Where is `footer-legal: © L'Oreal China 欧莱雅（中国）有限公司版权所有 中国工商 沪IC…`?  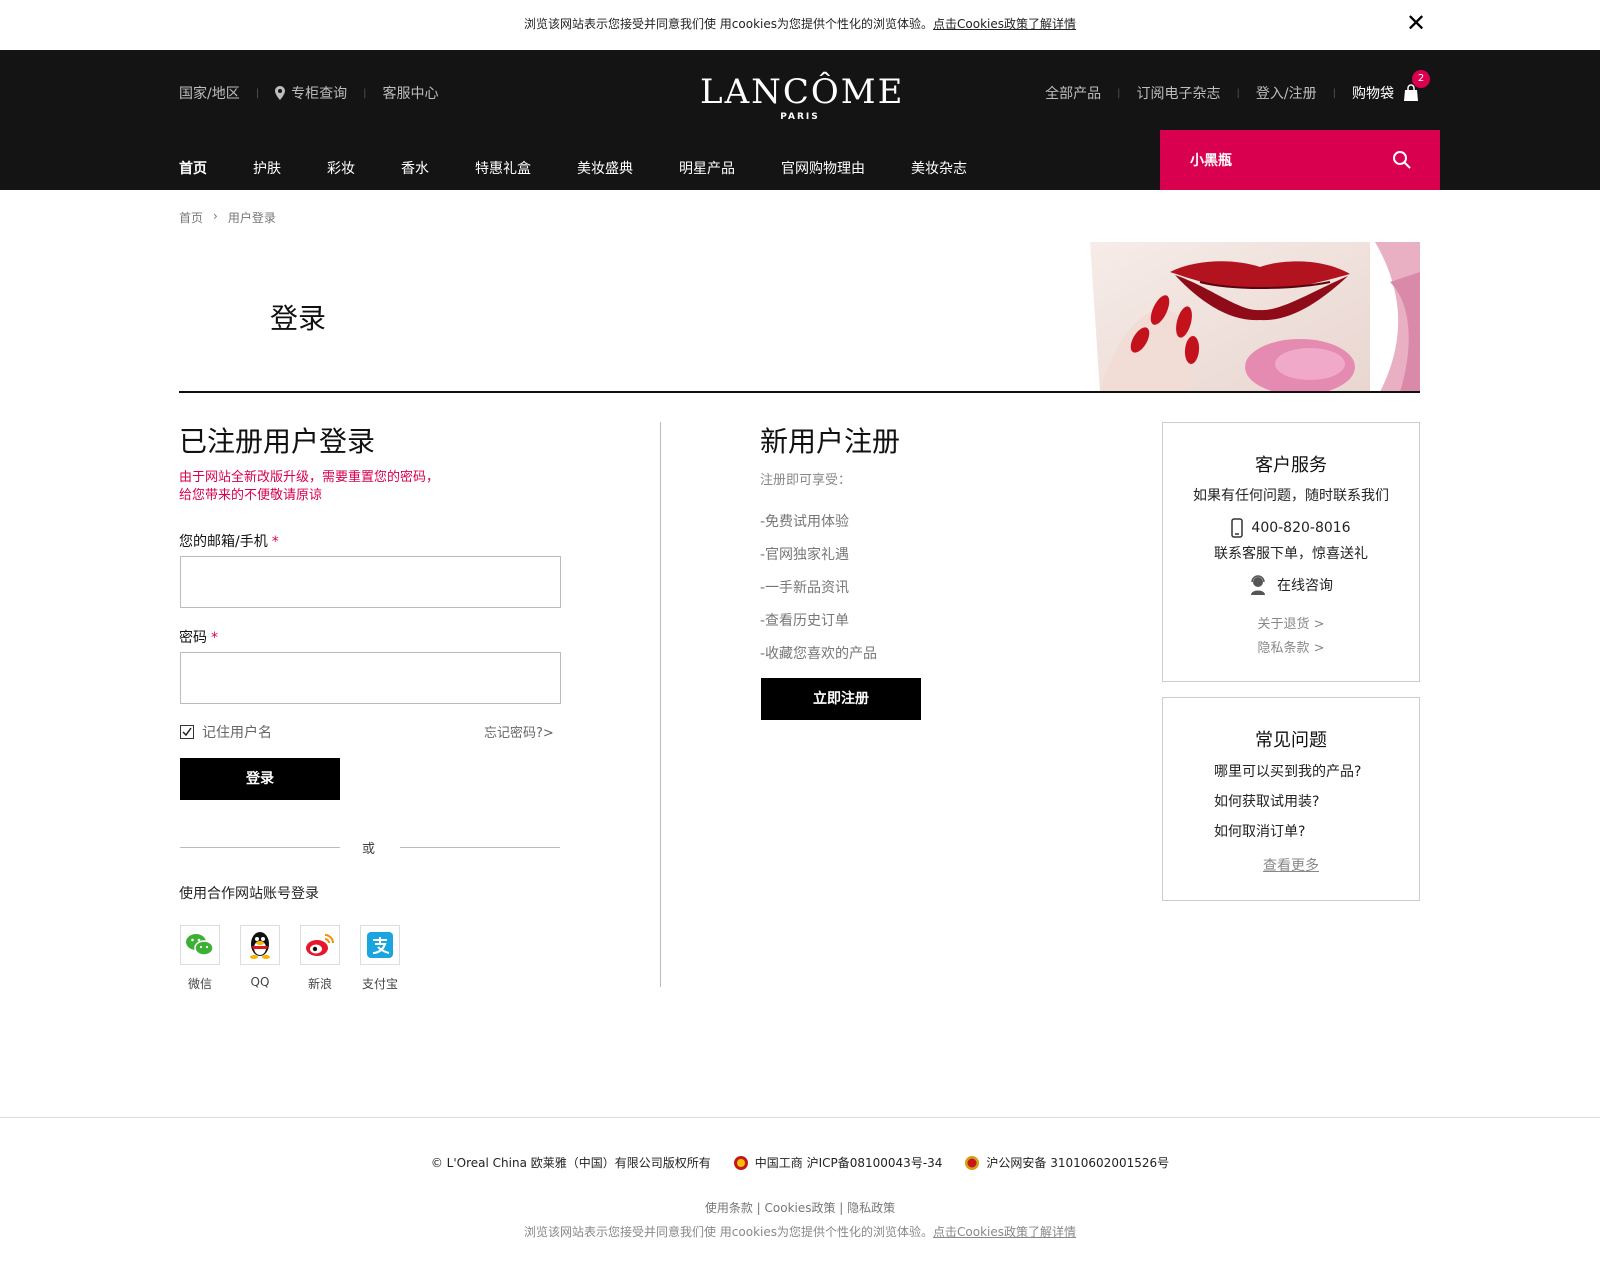
footer-legal: © L'Oreal China 欧莱雅（中国）有限公司版权所有 中国工商 沪IC… is located at coordinates (800, 1162).